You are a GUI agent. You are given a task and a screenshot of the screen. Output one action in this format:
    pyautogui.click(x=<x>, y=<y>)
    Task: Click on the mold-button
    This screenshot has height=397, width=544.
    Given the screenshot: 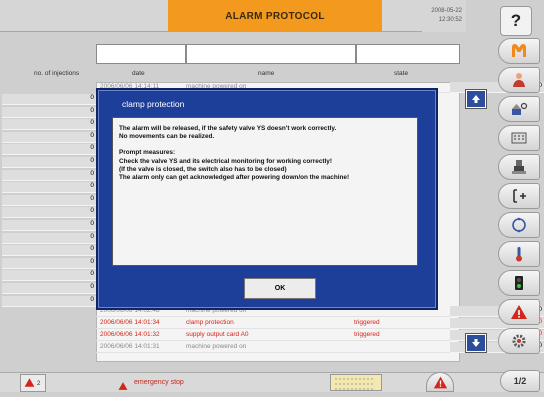 What is the action you would take?
    pyautogui.click(x=519, y=109)
    